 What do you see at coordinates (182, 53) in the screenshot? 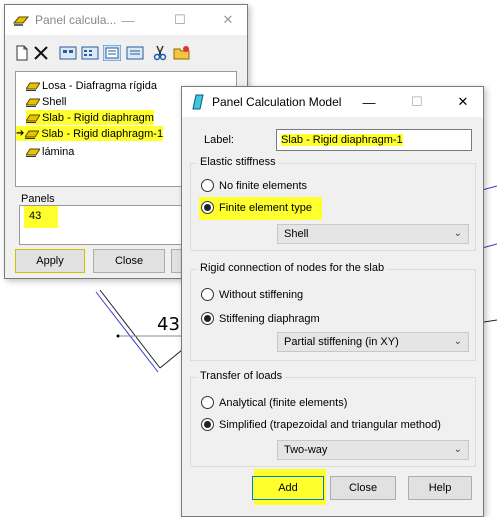
I see `open-folder-icon` at bounding box center [182, 53].